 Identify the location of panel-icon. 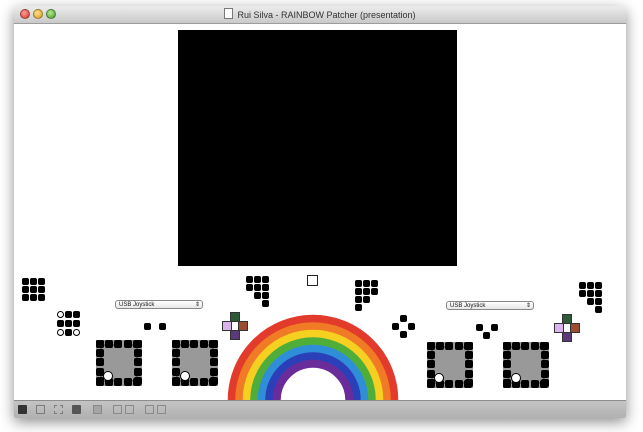
(161, 409).